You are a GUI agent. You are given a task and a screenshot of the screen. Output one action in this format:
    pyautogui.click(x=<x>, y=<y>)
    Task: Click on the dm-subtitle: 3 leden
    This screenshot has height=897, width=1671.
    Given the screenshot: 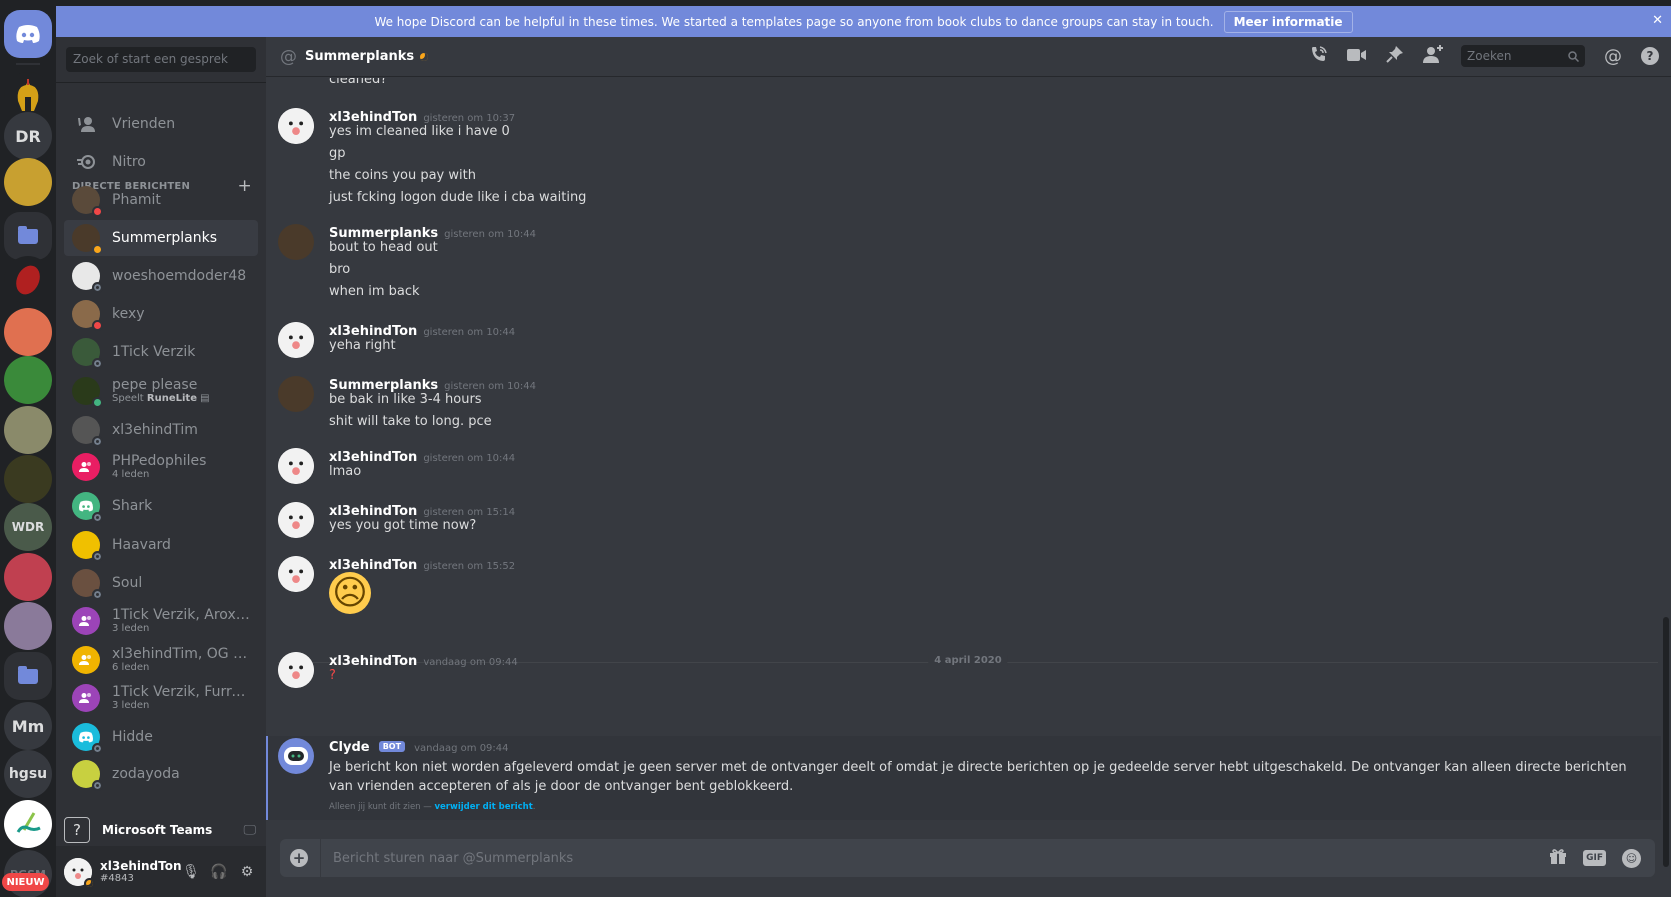 What is the action you would take?
    pyautogui.click(x=131, y=705)
    